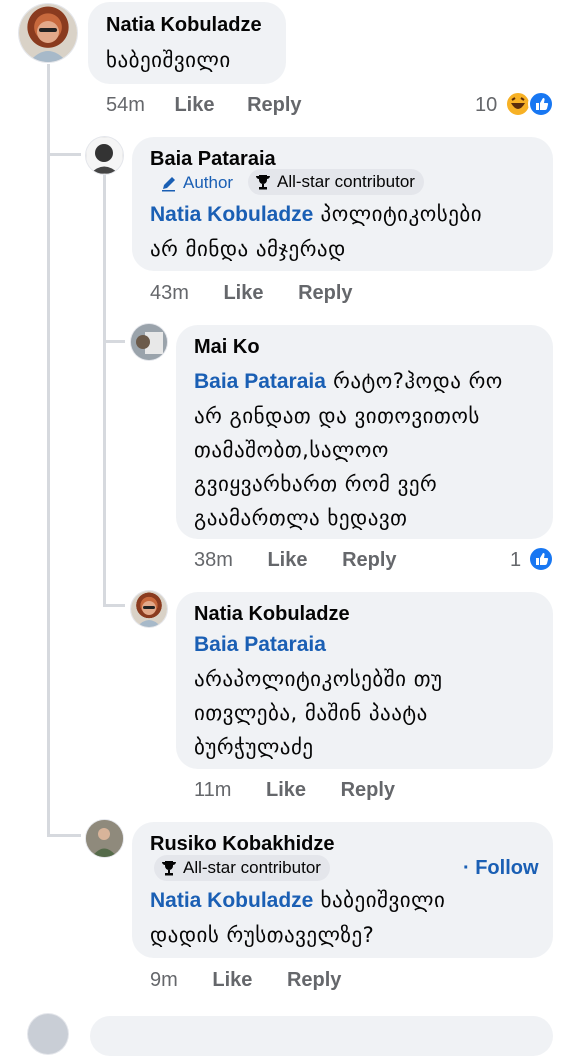  Describe the element at coordinates (418, 381) in the screenshot. I see `comment-text-line: რატო?ჰოდა რო` at that location.